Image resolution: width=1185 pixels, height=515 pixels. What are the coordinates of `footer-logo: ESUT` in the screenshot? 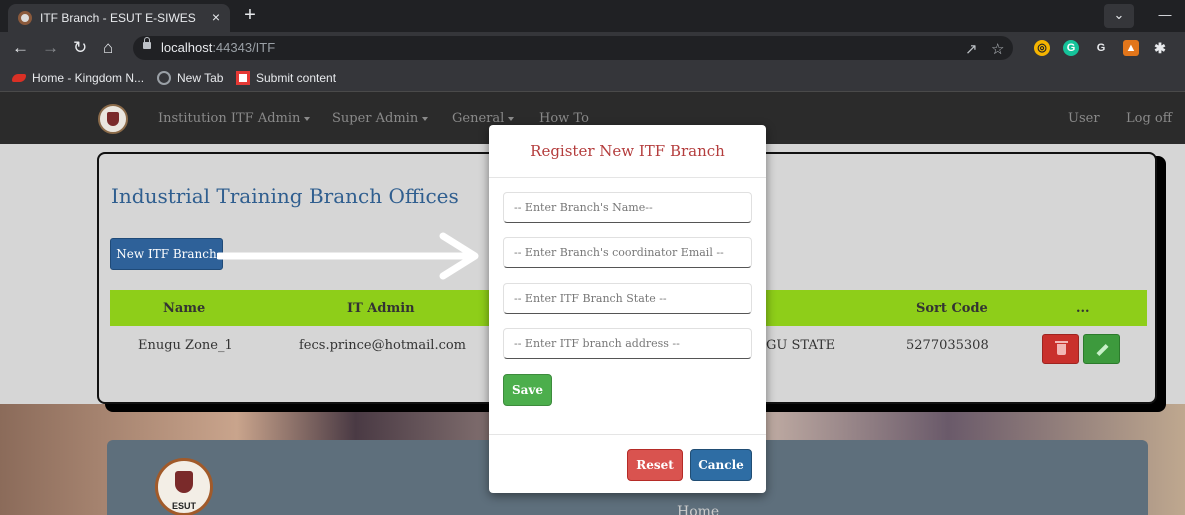 It's located at (184, 486).